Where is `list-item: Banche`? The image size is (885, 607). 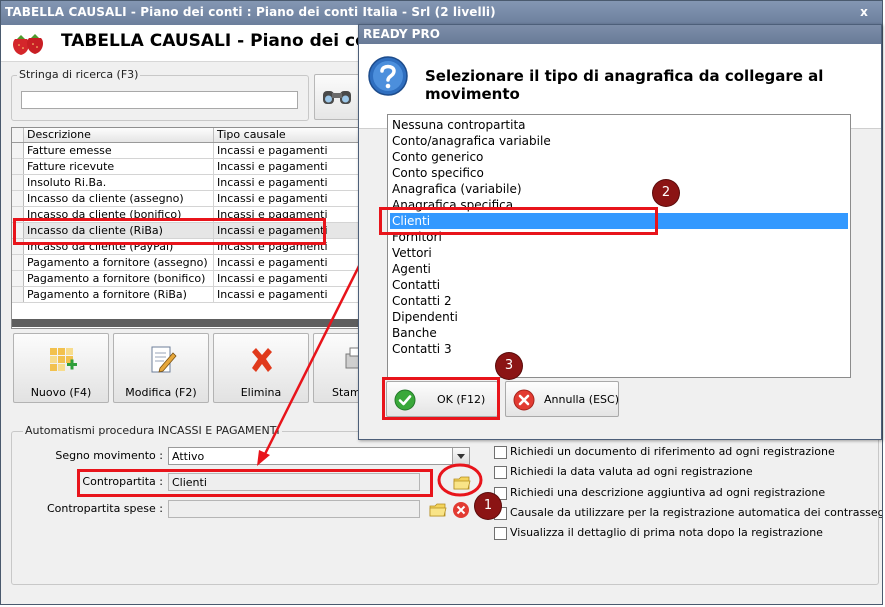
list-item: Banche is located at coordinates (619, 333).